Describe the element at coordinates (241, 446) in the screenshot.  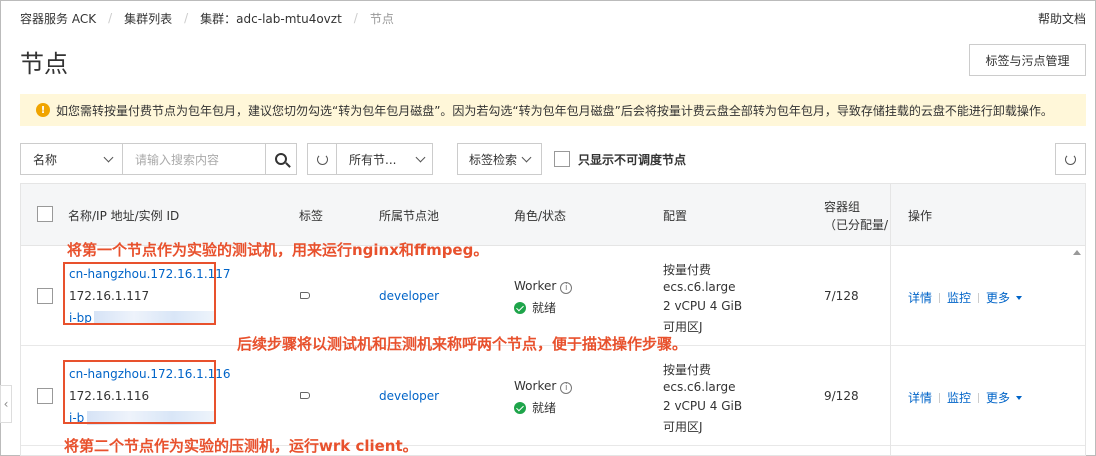
I see `annotation-load-node: 将第二个节点作为实验的压测机，运行wrk client。` at that location.